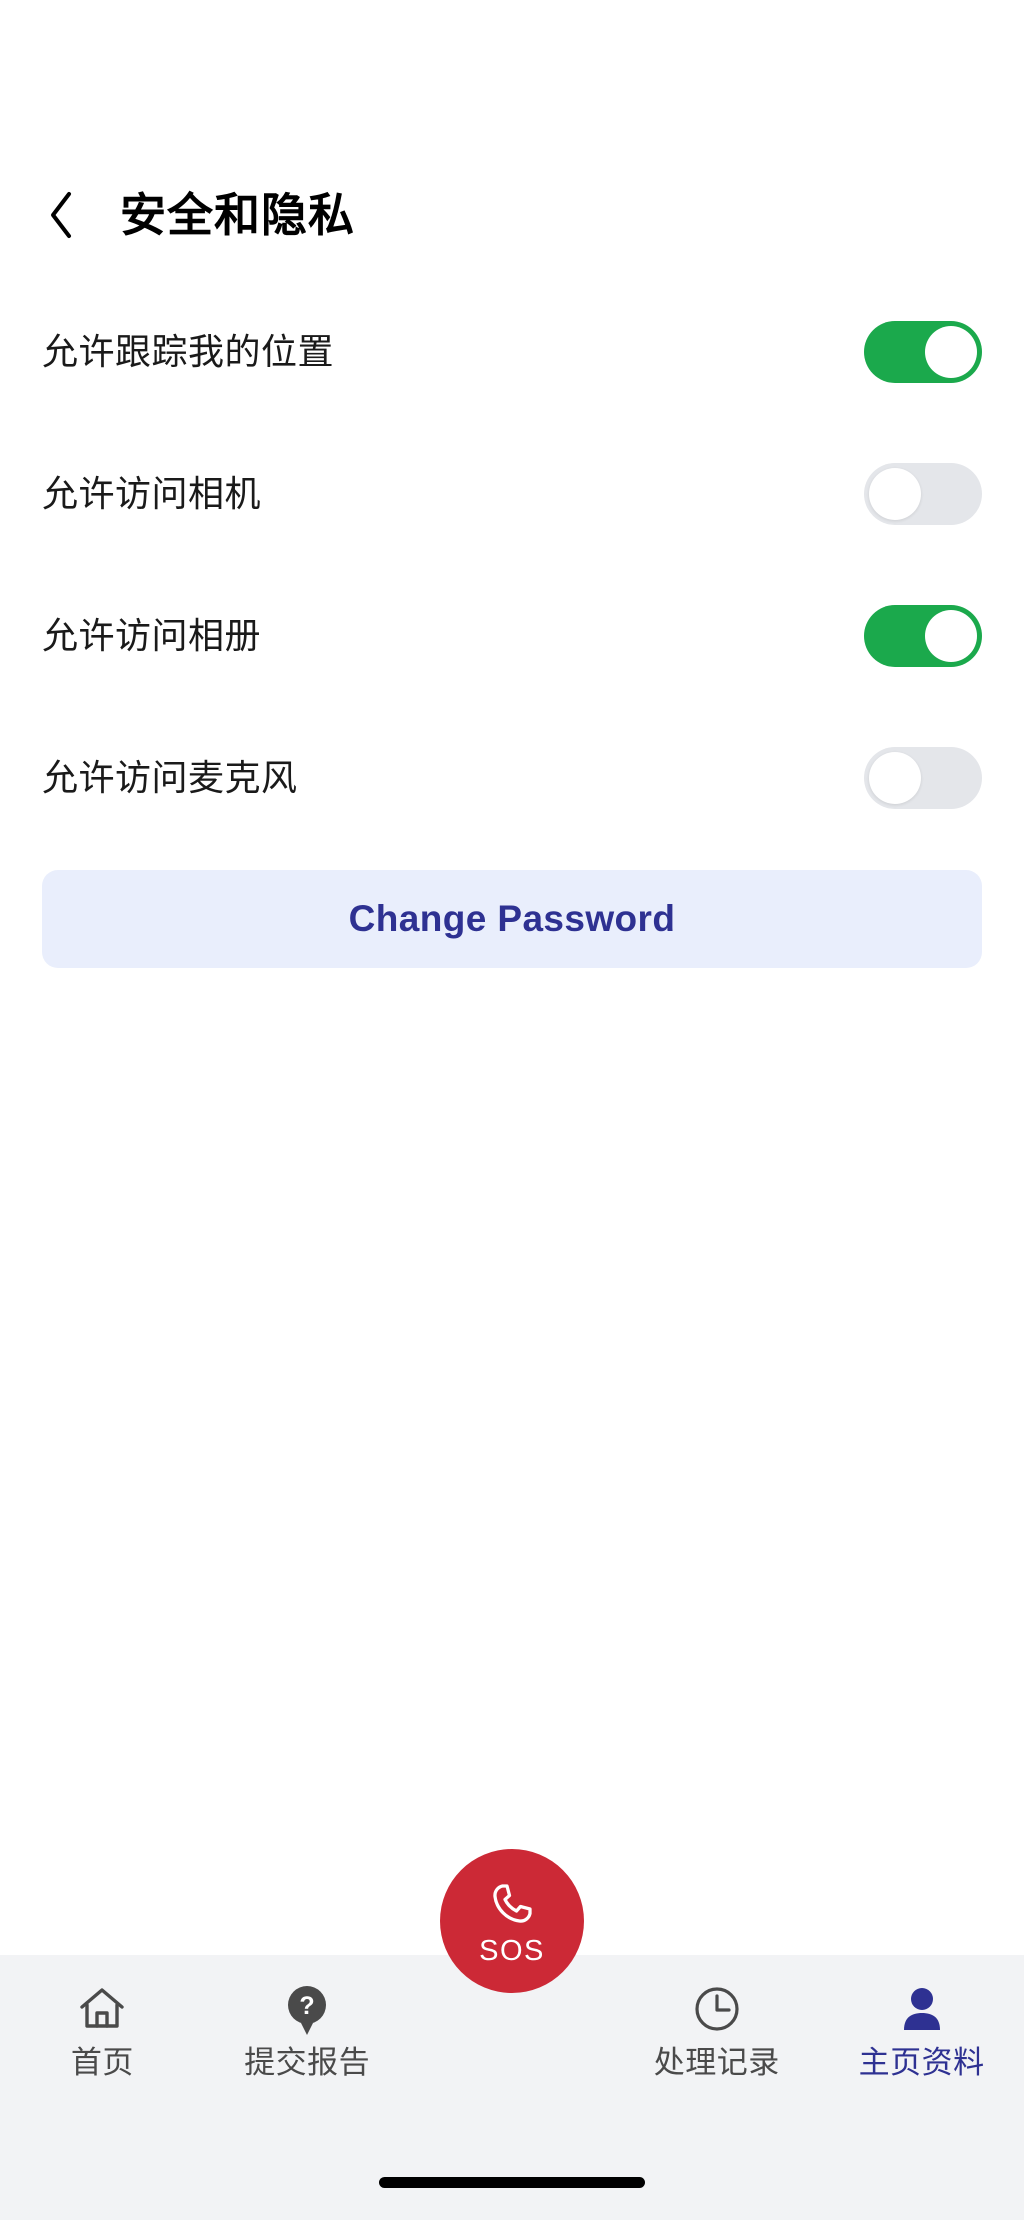  Describe the element at coordinates (188, 352) in the screenshot. I see `setting-label-location-tracking: 允许跟踪我的位置` at that location.